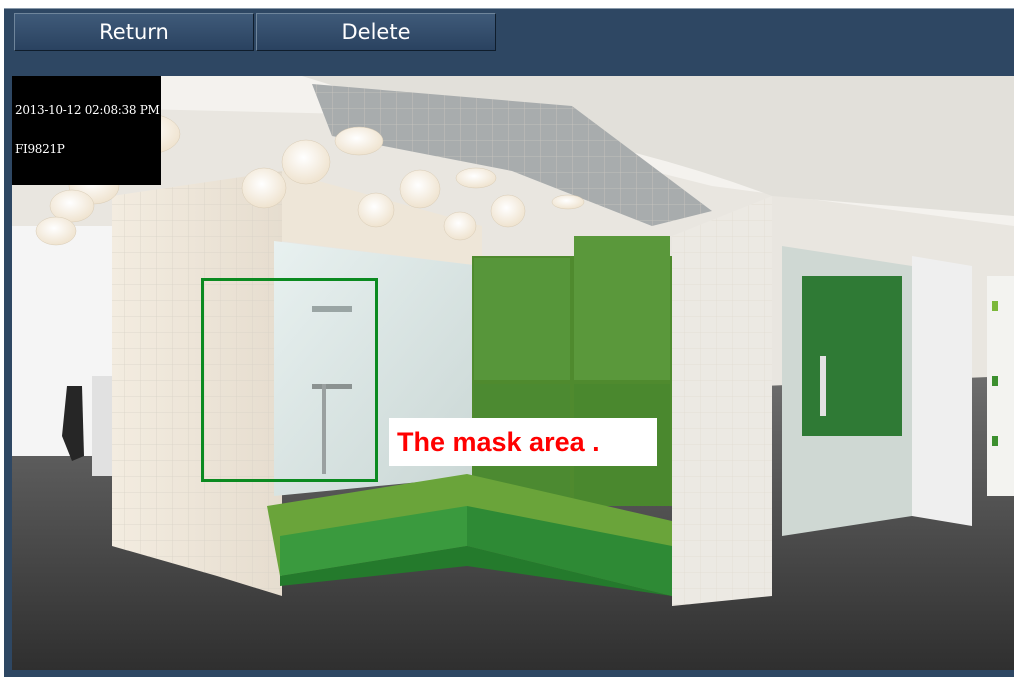  Describe the element at coordinates (289, 380) in the screenshot. I see `privacy-mask-rectangle` at that location.